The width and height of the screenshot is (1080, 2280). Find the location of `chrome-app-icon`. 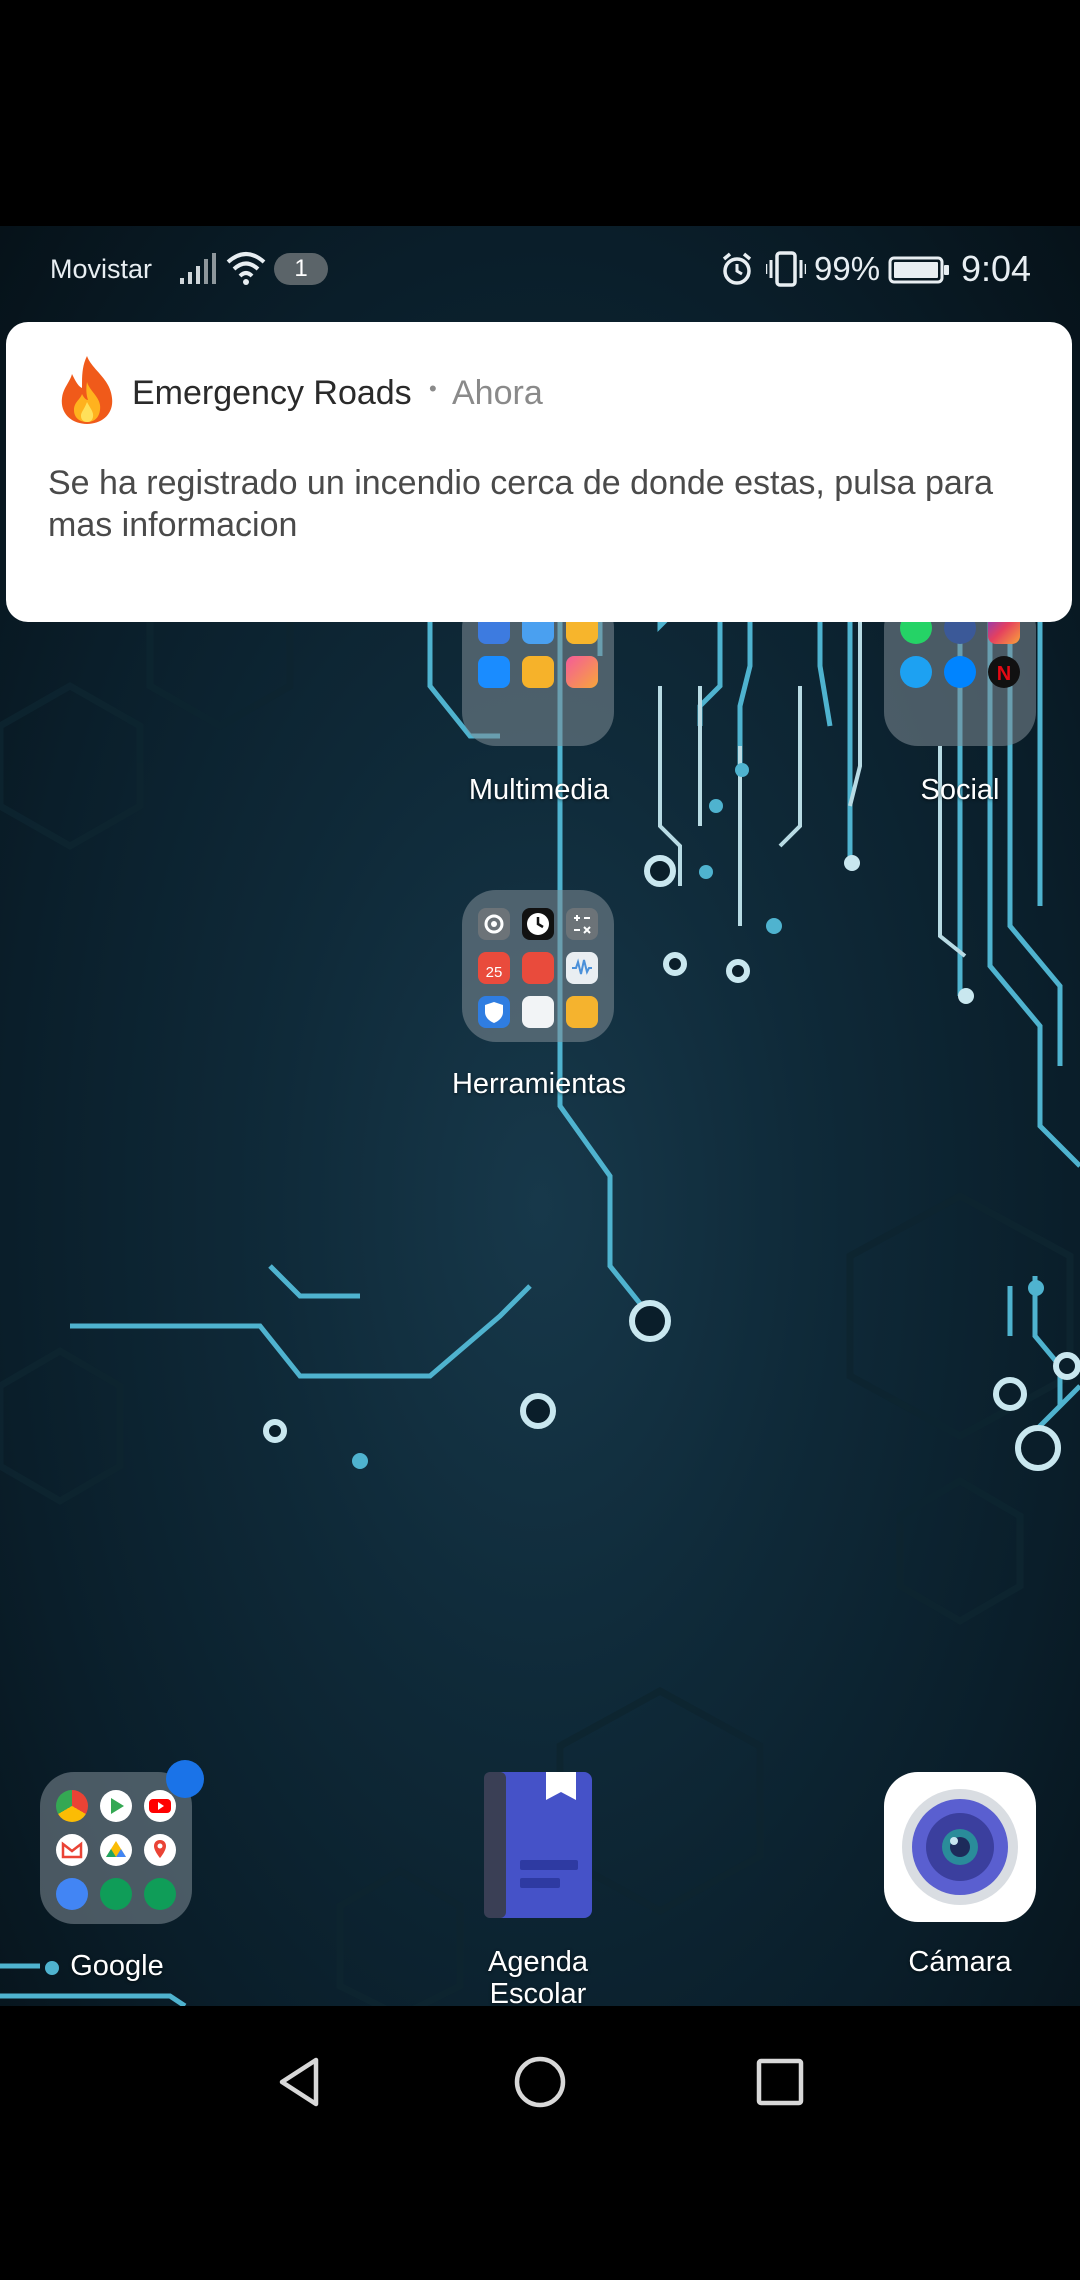

chrome-app-icon is located at coordinates (72, 1806).